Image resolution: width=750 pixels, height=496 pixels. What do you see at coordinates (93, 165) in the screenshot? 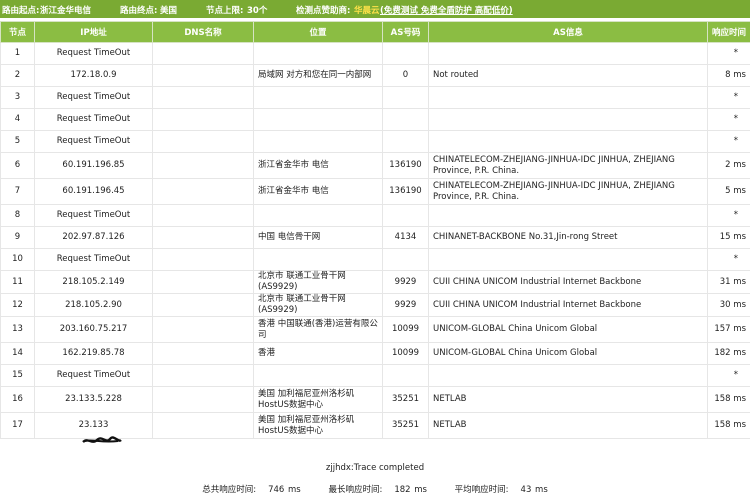
I see `cell-ip: 60.191.196.85` at bounding box center [93, 165].